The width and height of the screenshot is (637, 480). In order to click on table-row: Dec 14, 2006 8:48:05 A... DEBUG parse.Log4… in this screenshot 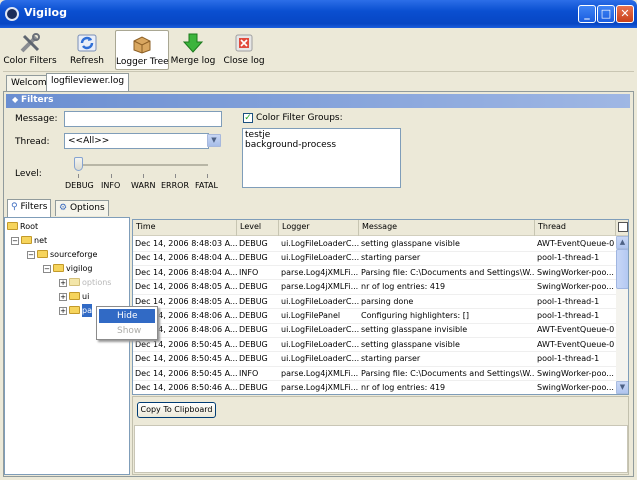, I will do `click(374, 287)`.